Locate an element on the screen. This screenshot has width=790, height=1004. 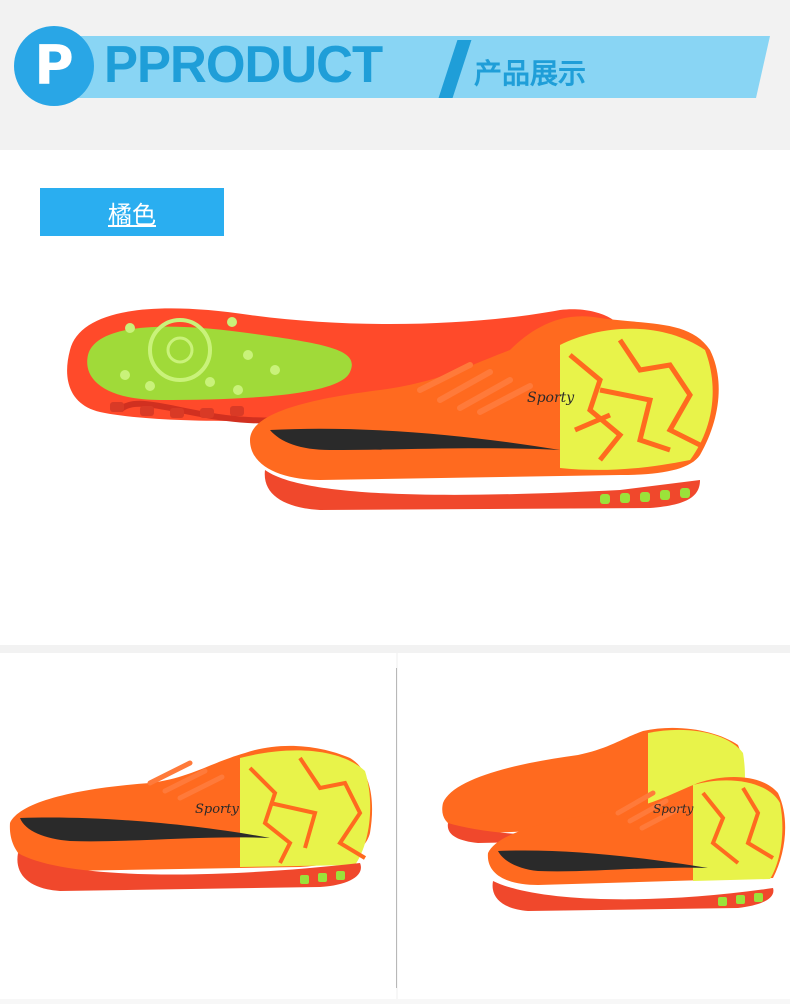
pair-shoe-thumbnail: Sporty is located at coordinates (614, 819).